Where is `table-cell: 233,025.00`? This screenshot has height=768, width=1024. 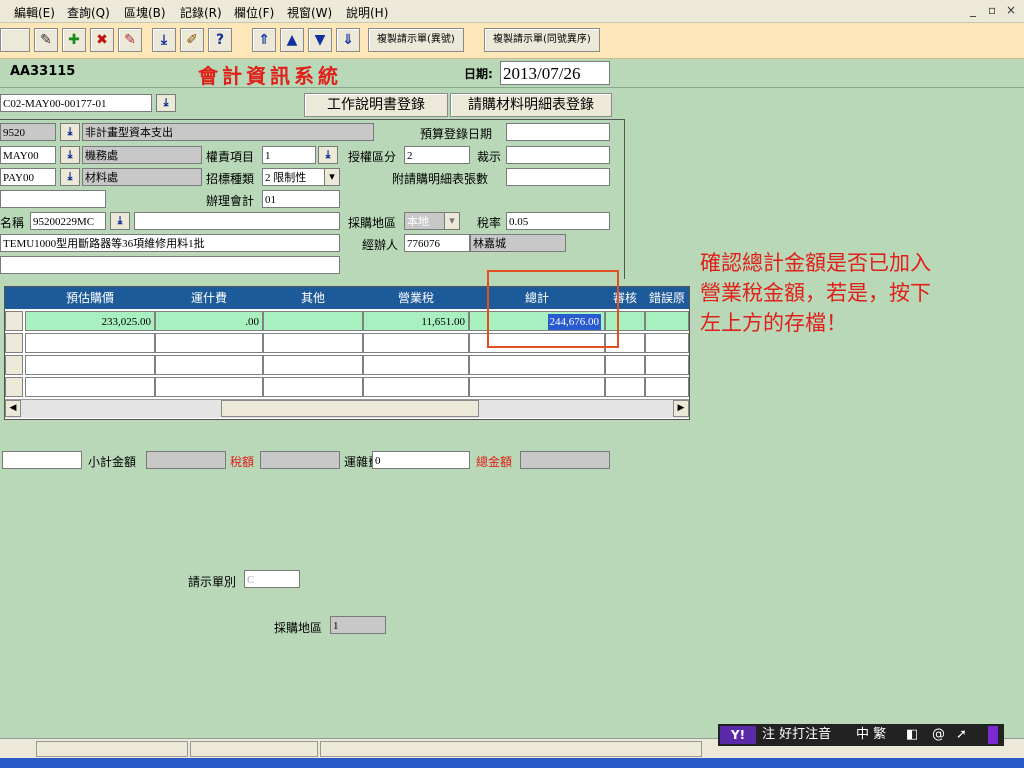 table-cell: 233,025.00 is located at coordinates (90, 321).